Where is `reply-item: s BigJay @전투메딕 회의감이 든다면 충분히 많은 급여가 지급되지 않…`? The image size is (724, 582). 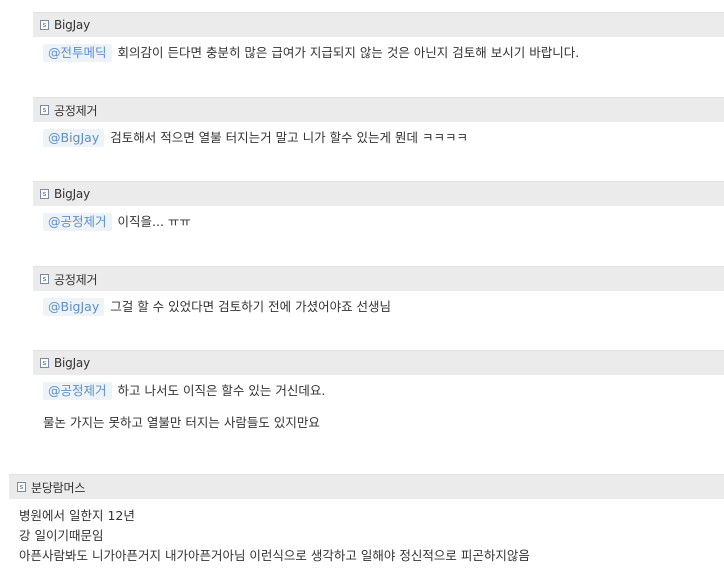 reply-item: s BigJay @전투메딕 회의감이 든다면 충분히 많은 급여가 지급되지 않… is located at coordinates (378, 37).